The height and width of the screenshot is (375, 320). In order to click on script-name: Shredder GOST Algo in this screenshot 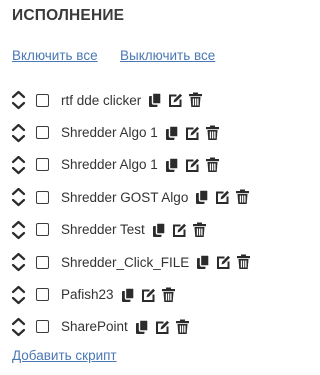, I will do `click(125, 197)`.